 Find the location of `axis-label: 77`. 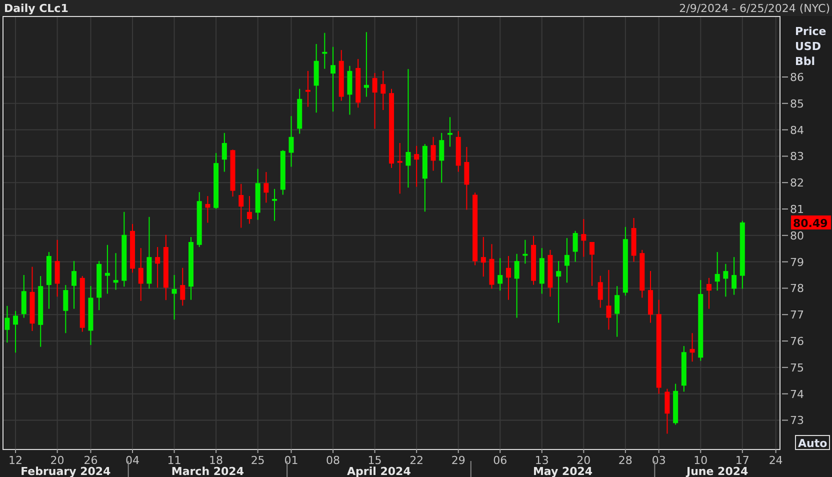

axis-label: 77 is located at coordinates (797, 315).